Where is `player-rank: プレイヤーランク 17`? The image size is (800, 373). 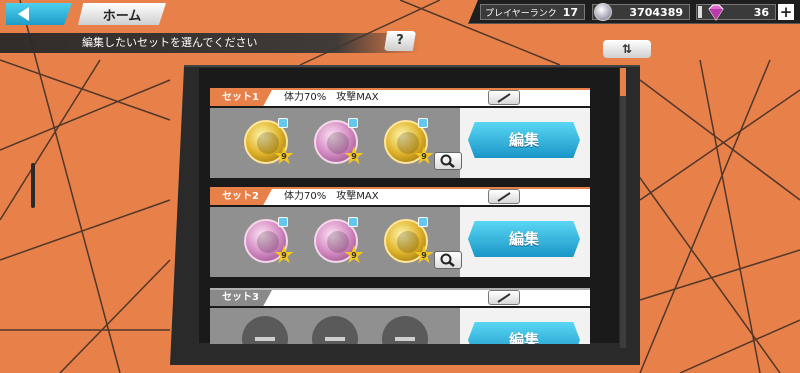 player-rank: プレイヤーランク 17 is located at coordinates (532, 12).